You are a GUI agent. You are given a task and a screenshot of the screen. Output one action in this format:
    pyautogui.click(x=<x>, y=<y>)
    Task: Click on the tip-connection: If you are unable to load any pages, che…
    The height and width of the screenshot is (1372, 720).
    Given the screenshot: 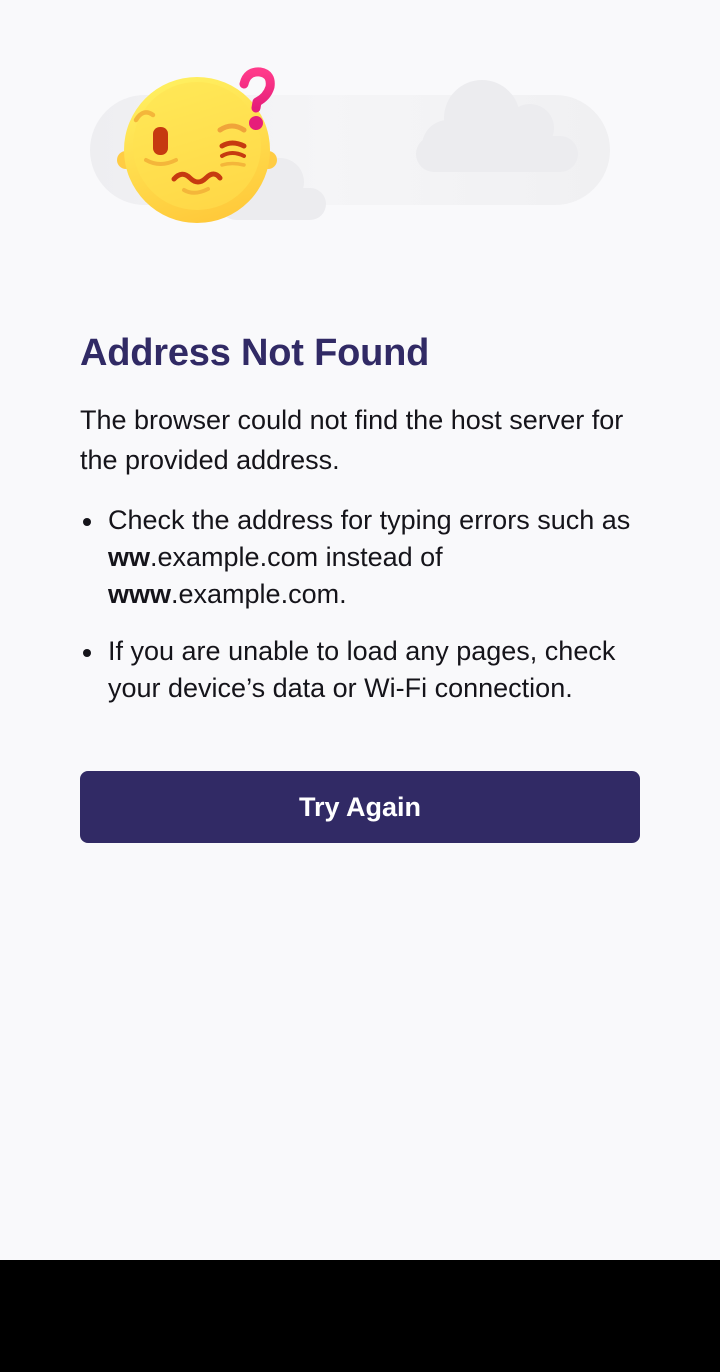 What is the action you would take?
    pyautogui.click(x=361, y=670)
    